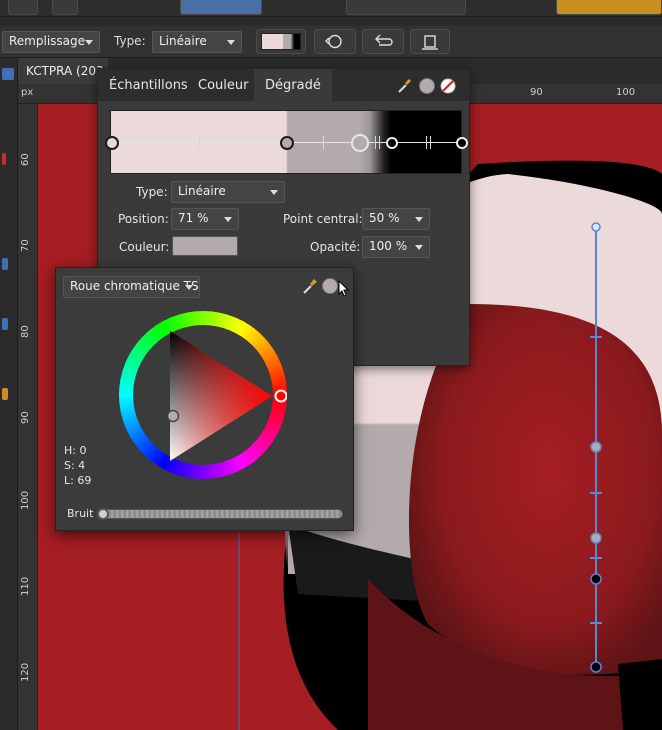 This screenshot has height=730, width=662. I want to click on opacity-field: 100 %, so click(396, 247).